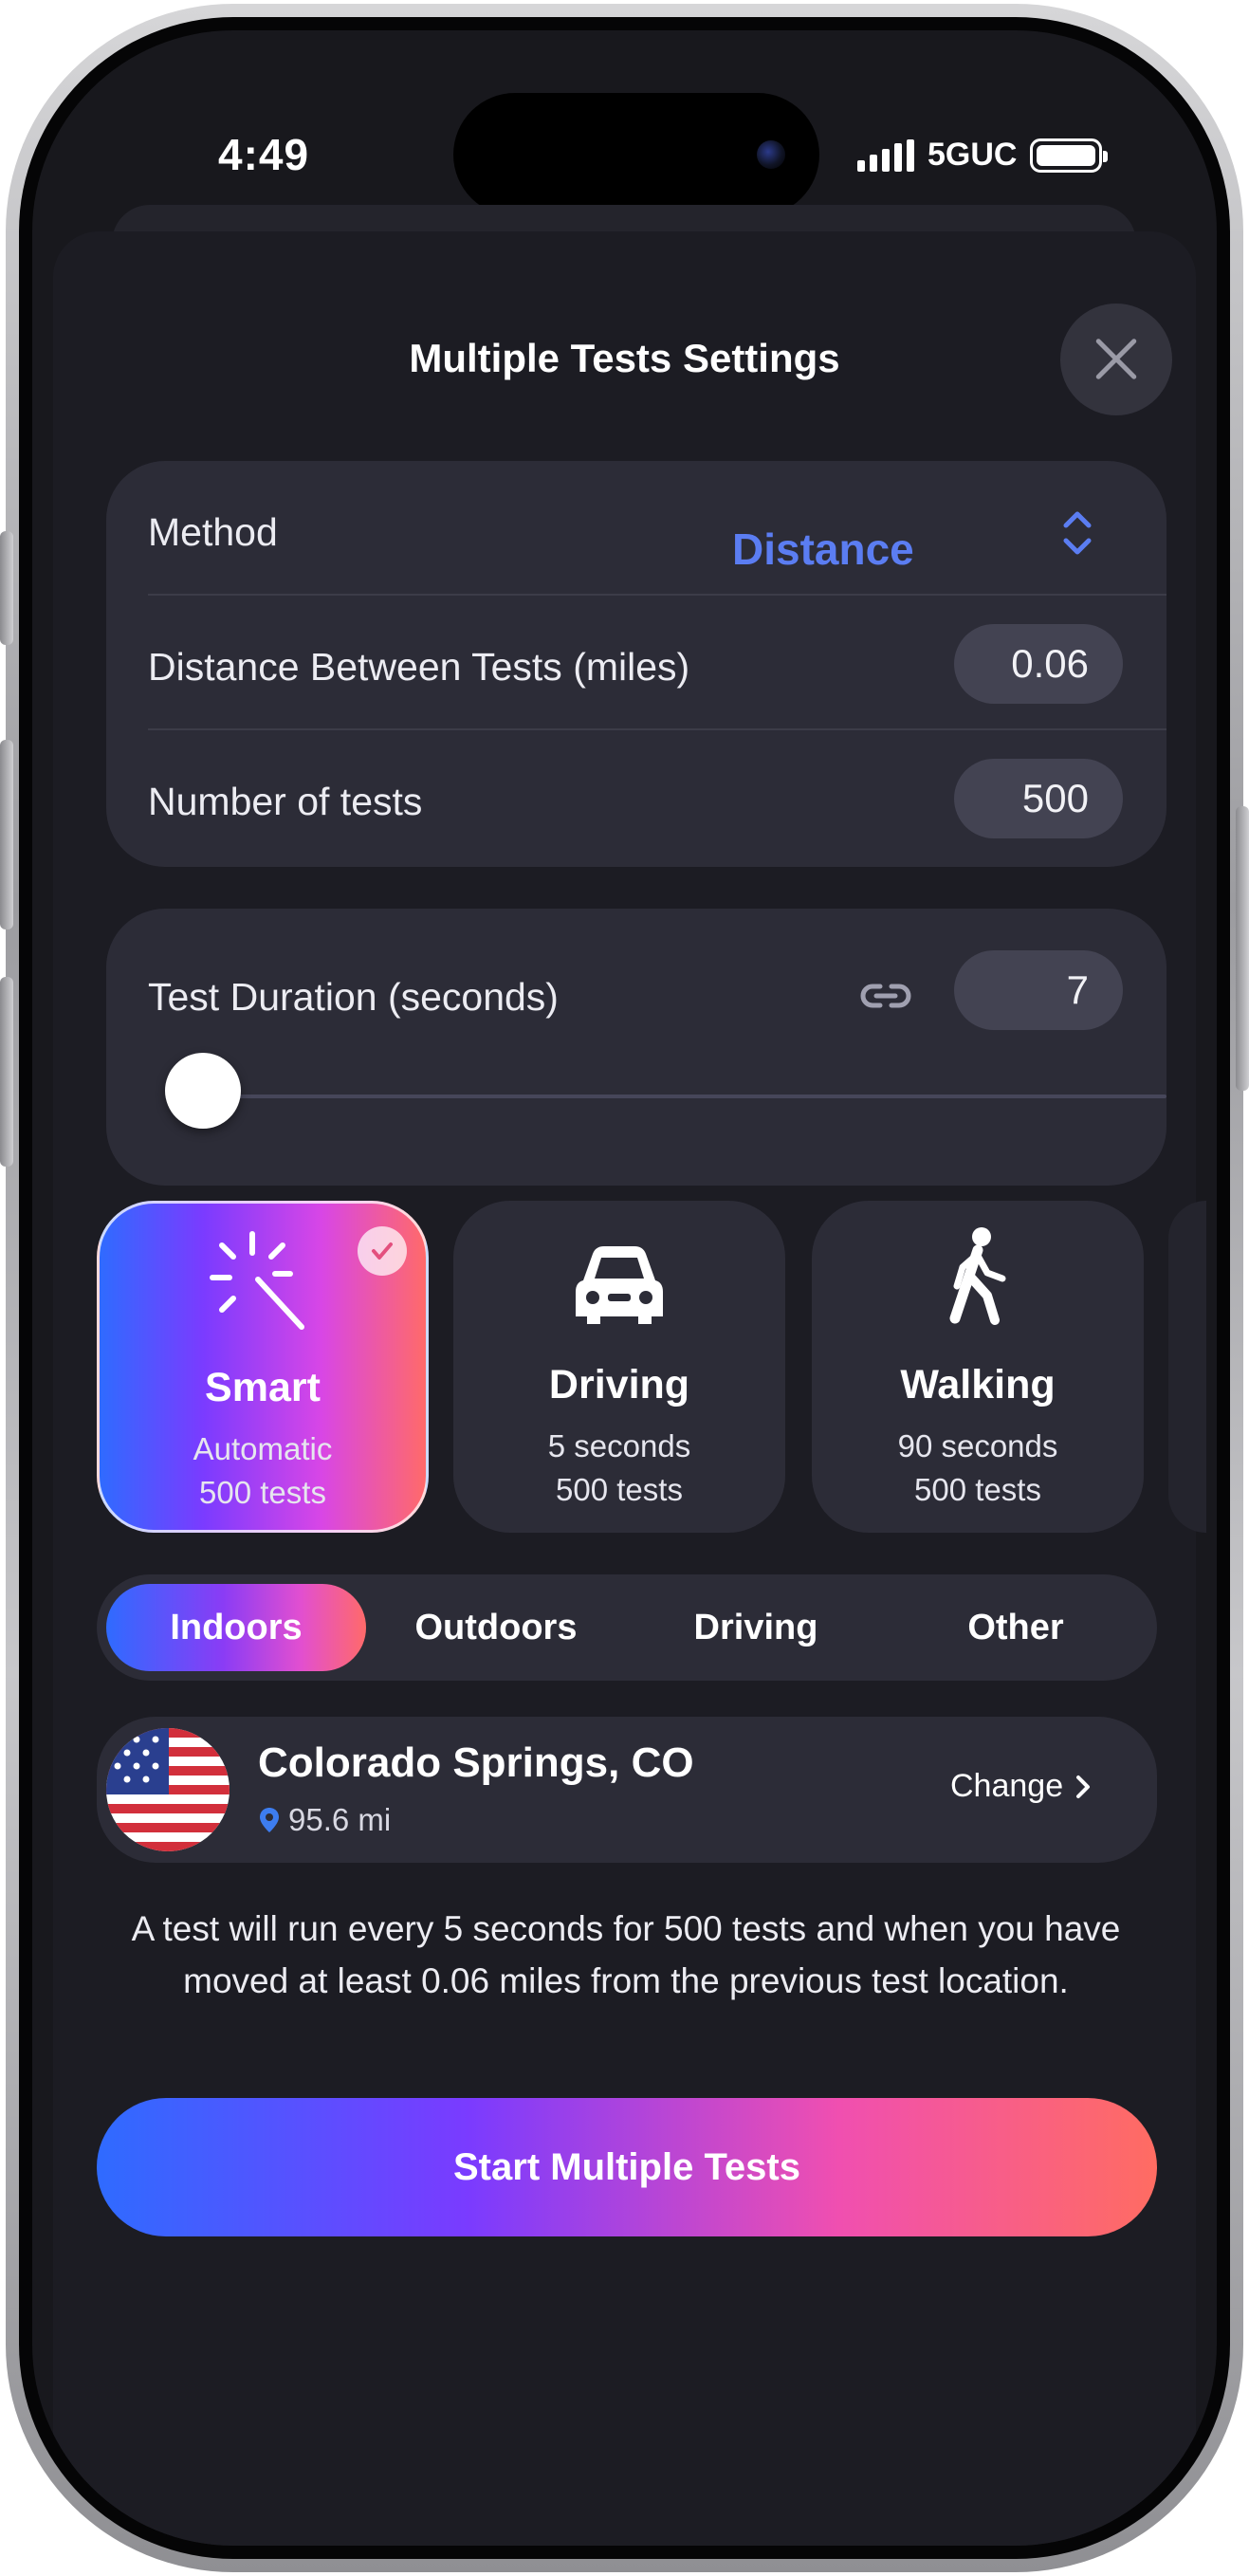  I want to click on mode-tile-smart: Smart Automatic 500 tests, so click(263, 1367).